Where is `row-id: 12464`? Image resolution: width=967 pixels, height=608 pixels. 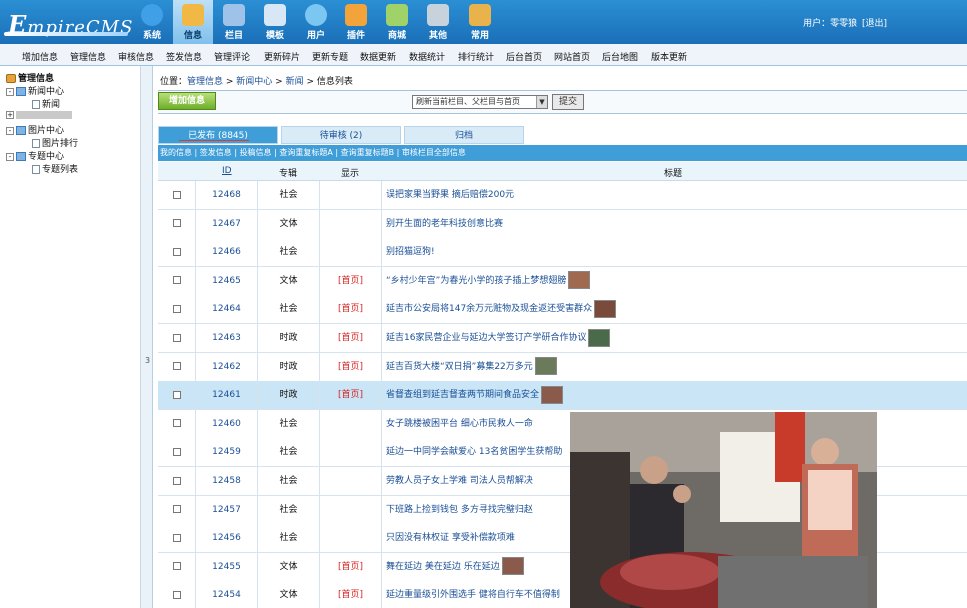
row-id: 12464 is located at coordinates (227, 309).